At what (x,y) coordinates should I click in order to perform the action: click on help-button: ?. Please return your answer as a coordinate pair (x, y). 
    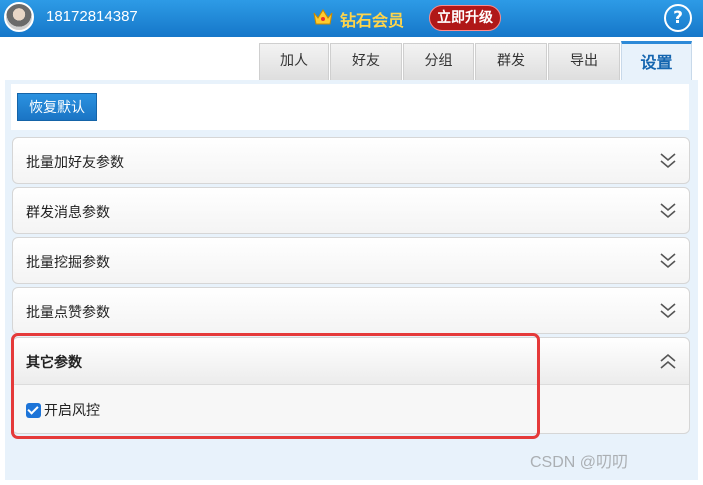
    Looking at the image, I should click on (678, 18).